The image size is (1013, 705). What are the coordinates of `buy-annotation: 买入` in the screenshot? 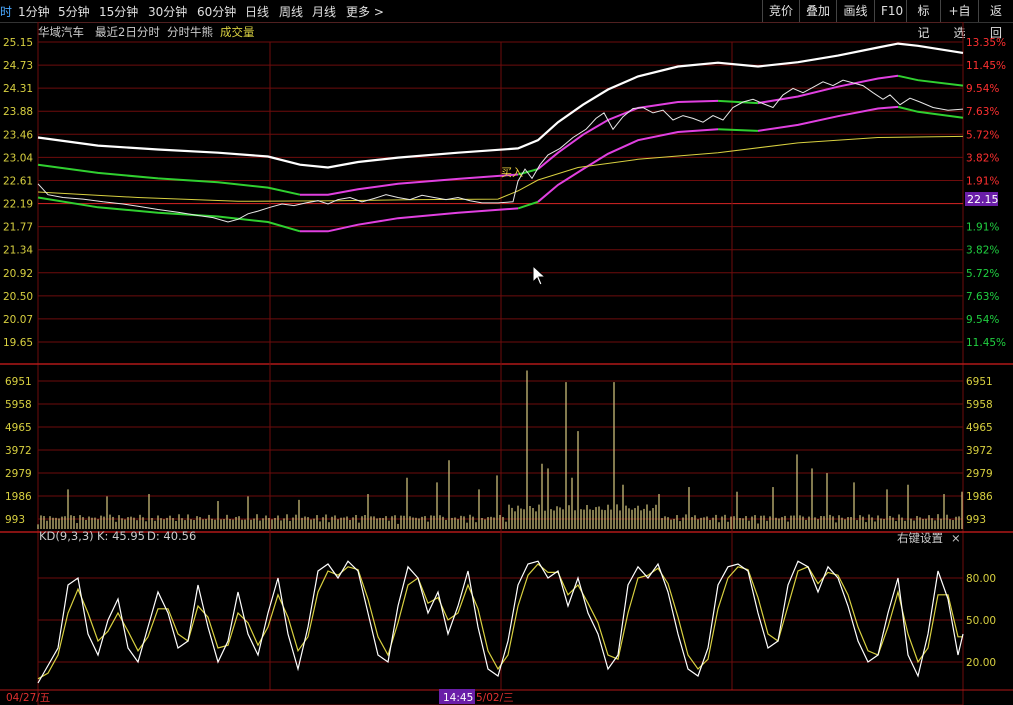 It's located at (512, 172).